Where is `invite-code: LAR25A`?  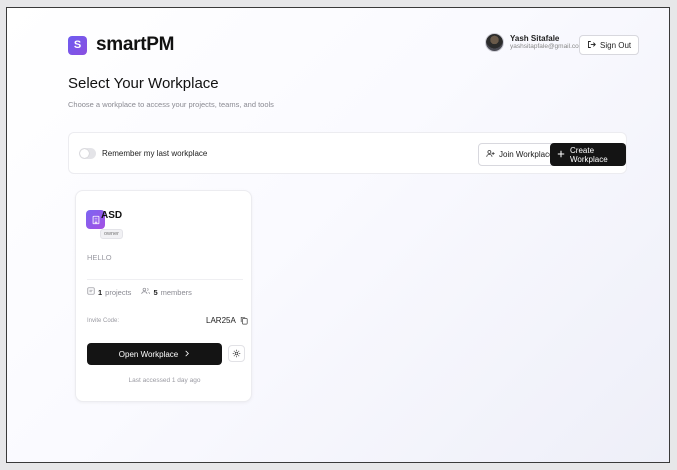 invite-code: LAR25A is located at coordinates (227, 320).